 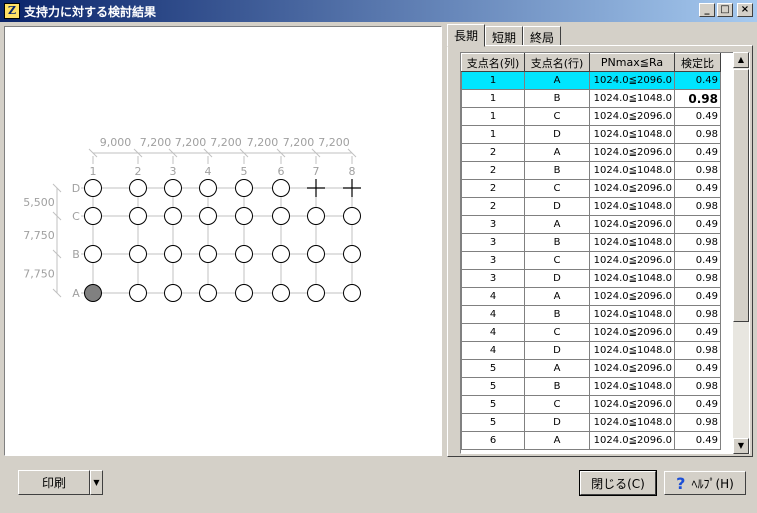 I want to click on table-row: 3 A 1024.0≦2096.0 0.49, so click(x=591, y=224).